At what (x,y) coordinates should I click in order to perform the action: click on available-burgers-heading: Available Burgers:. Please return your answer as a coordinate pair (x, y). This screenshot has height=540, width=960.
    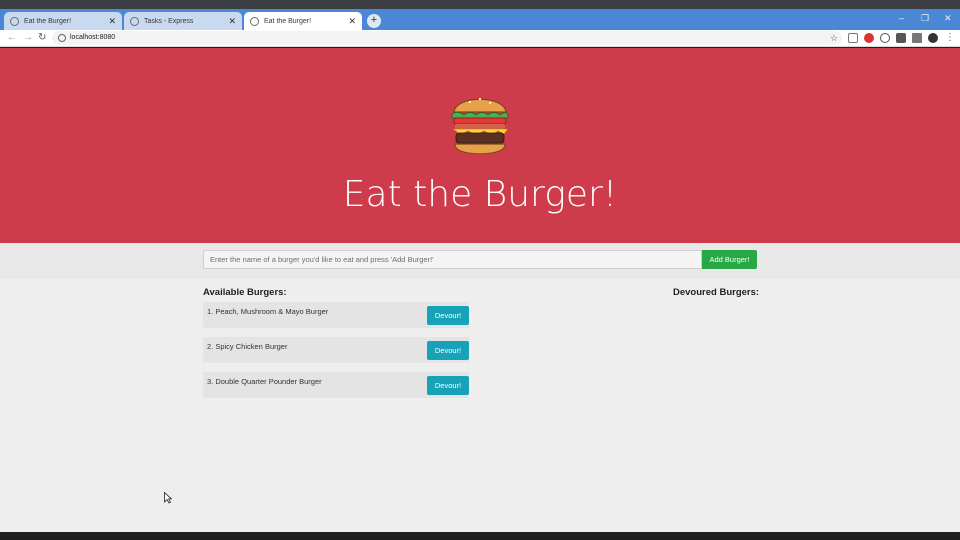
    Looking at the image, I should click on (245, 292).